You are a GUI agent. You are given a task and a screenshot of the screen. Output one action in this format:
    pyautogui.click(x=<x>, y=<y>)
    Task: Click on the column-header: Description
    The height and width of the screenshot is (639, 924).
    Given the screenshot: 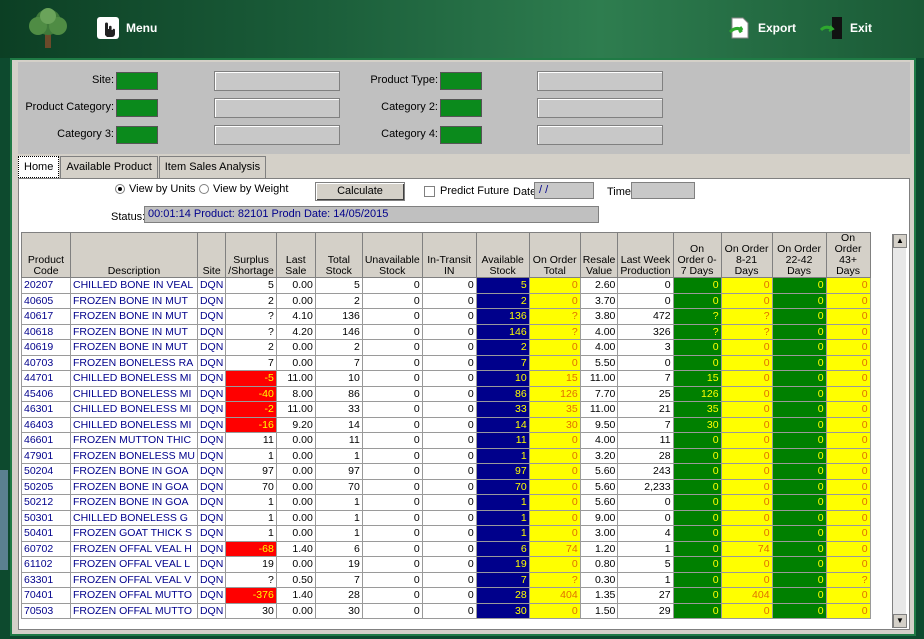 What is the action you would take?
    pyautogui.click(x=134, y=255)
    